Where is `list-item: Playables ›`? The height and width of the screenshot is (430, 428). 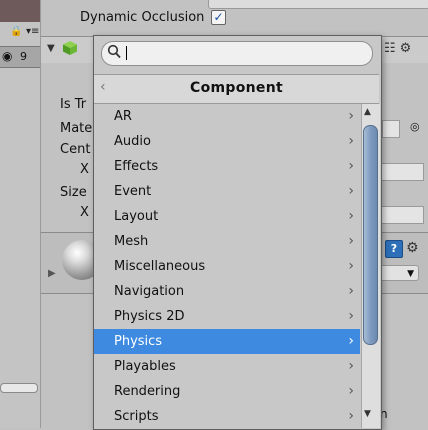 list-item: Playables › is located at coordinates (227, 366).